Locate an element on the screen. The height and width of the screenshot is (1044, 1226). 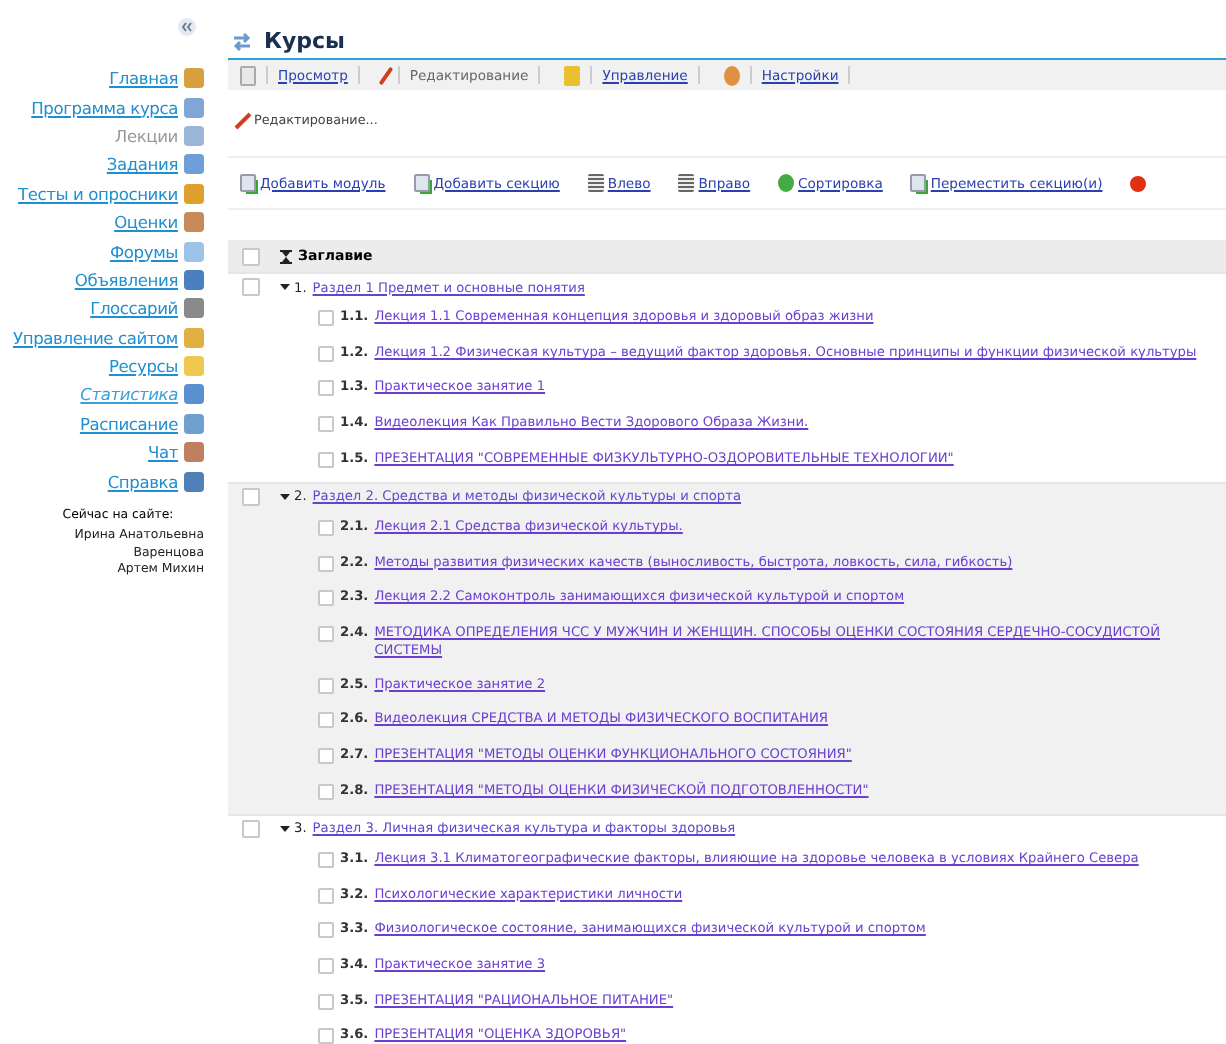
sidebar-link: Ресурсы is located at coordinates (143, 366).